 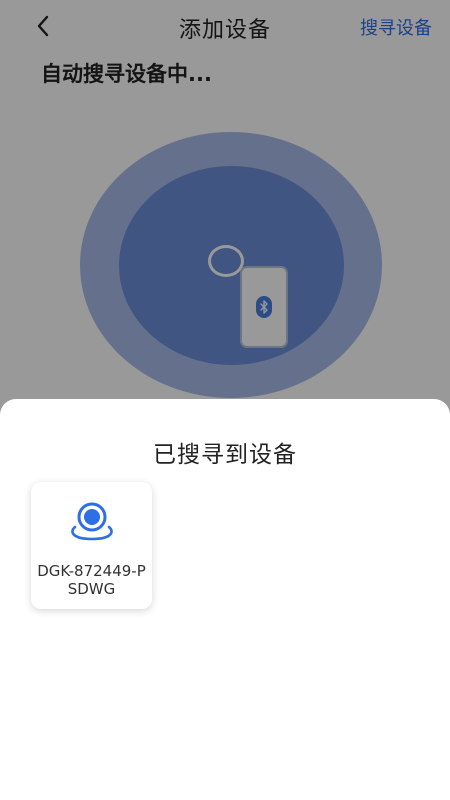 What do you see at coordinates (91, 545) in the screenshot?
I see `device-card: DGK-872449-PSDWG` at bounding box center [91, 545].